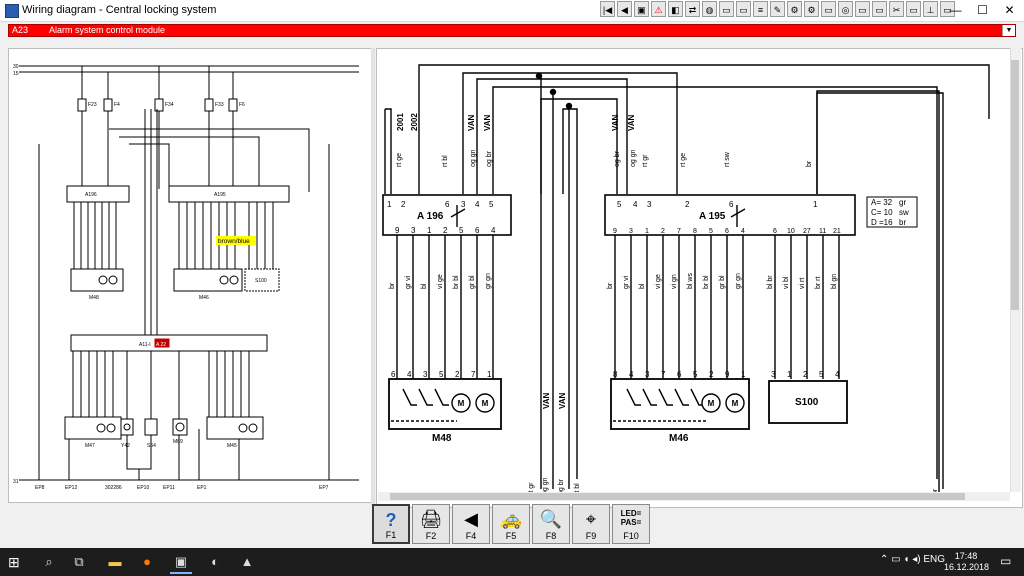  Describe the element at coordinates (107, 30) in the screenshot. I see `component-name: Alarm system control module` at that location.